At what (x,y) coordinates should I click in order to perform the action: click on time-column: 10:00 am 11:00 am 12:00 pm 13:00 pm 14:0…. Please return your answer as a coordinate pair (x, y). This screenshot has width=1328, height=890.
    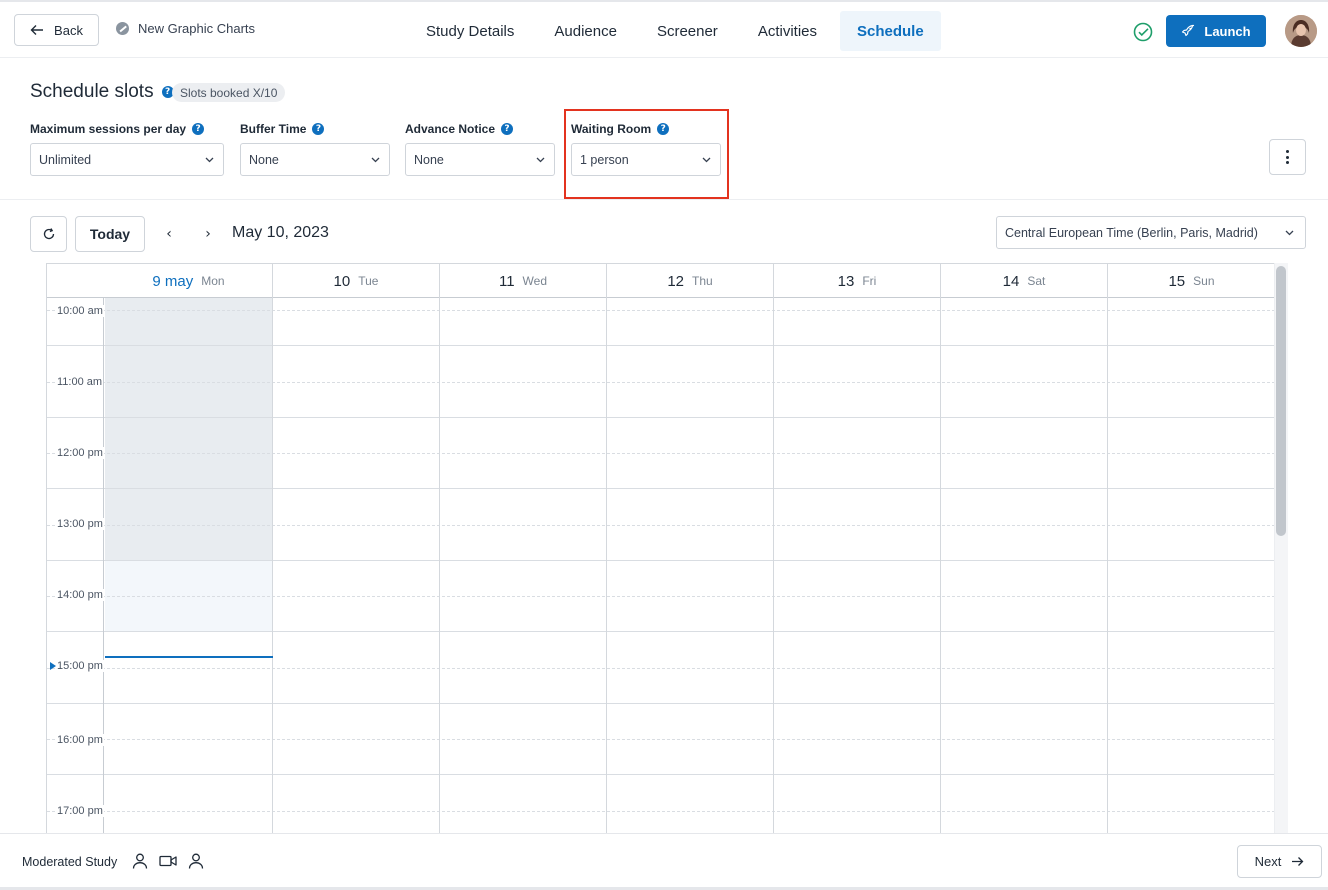
    Looking at the image, I should click on (75, 565).